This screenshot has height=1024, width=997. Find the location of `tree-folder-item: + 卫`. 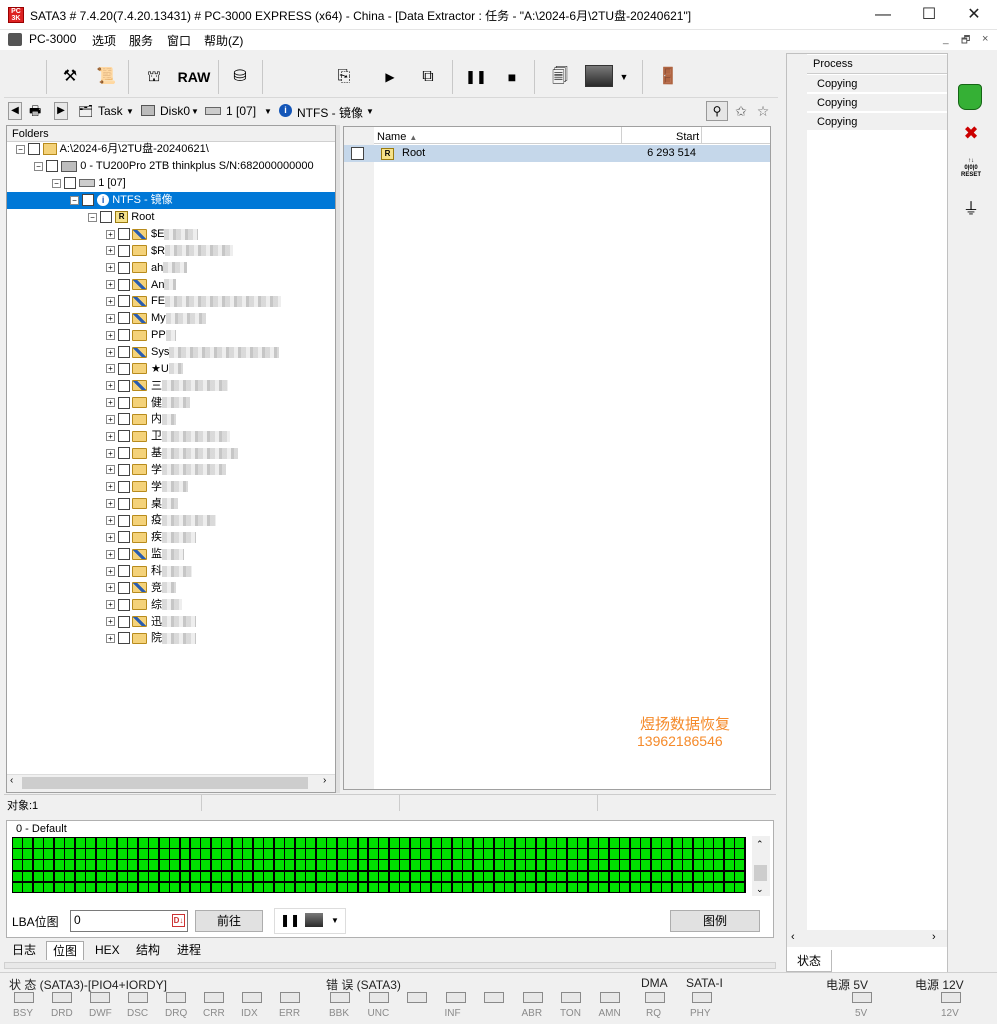

tree-folder-item: + 卫 is located at coordinates (168, 436).